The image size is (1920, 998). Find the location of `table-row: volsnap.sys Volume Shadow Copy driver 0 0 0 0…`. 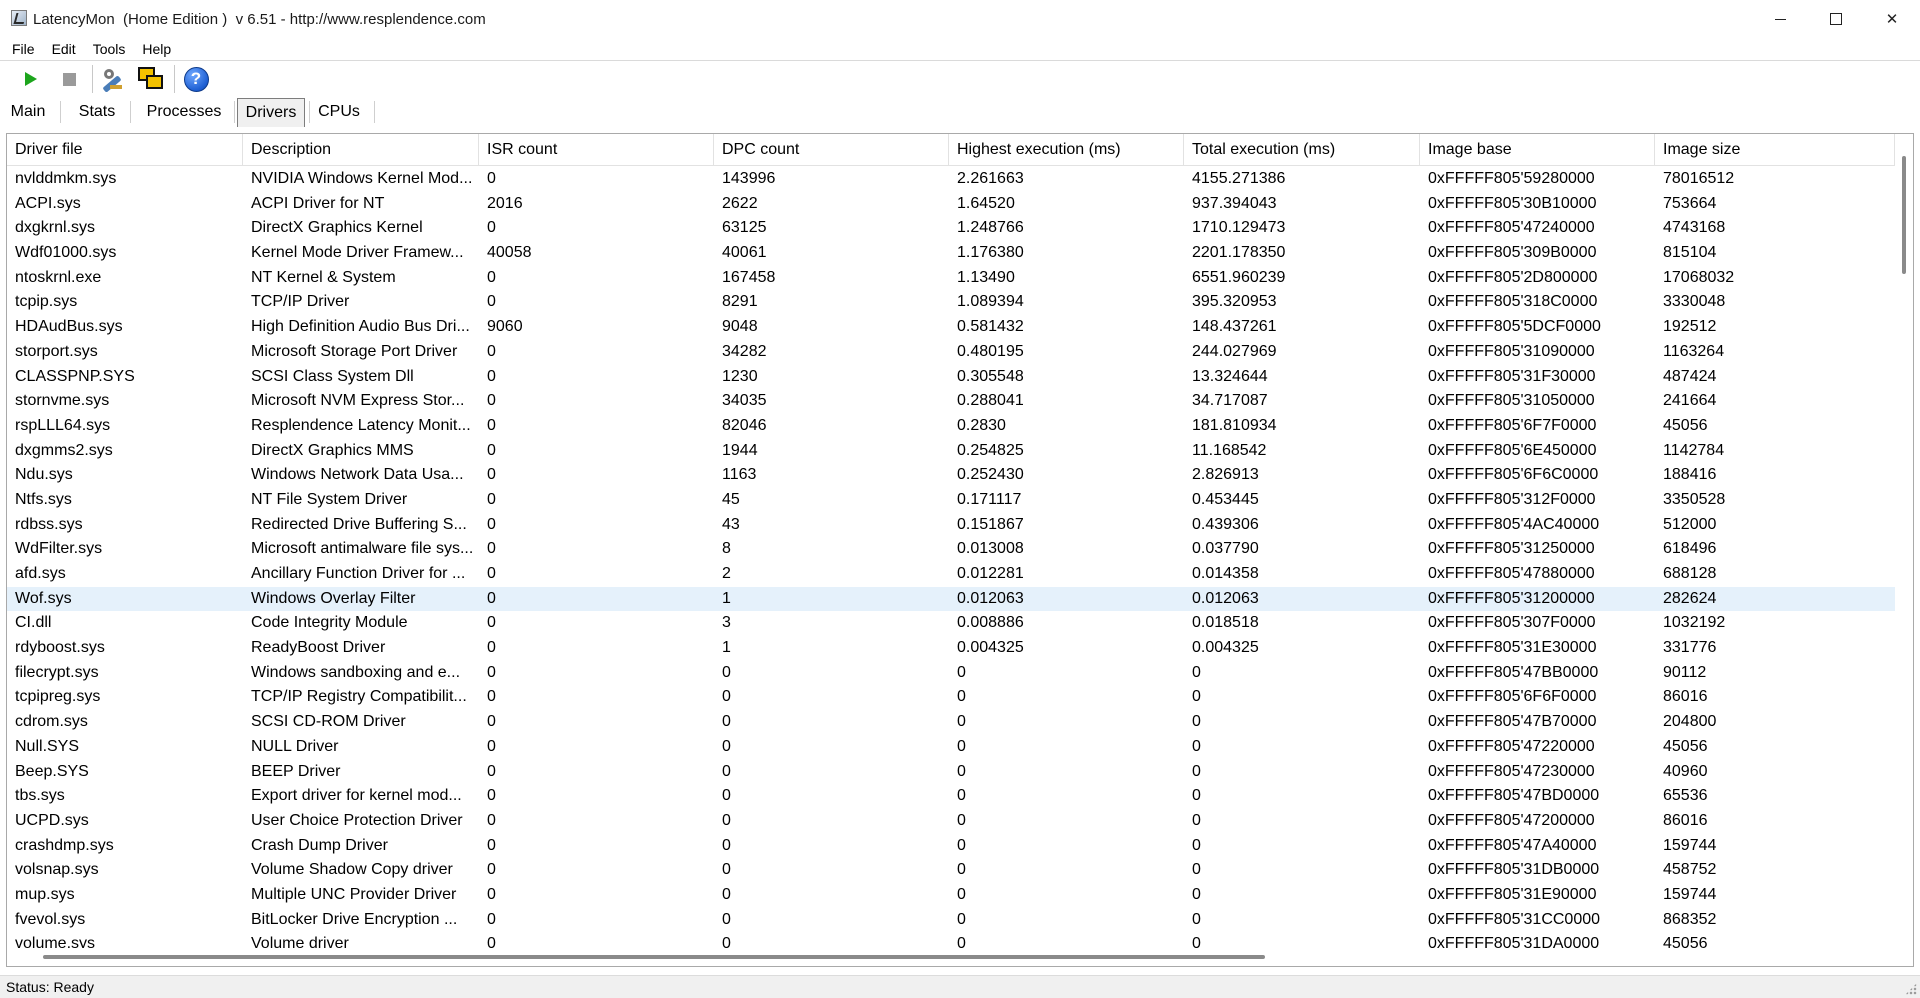

table-row: volsnap.sys Volume Shadow Copy driver 0 0 0 0… is located at coordinates (951, 870).